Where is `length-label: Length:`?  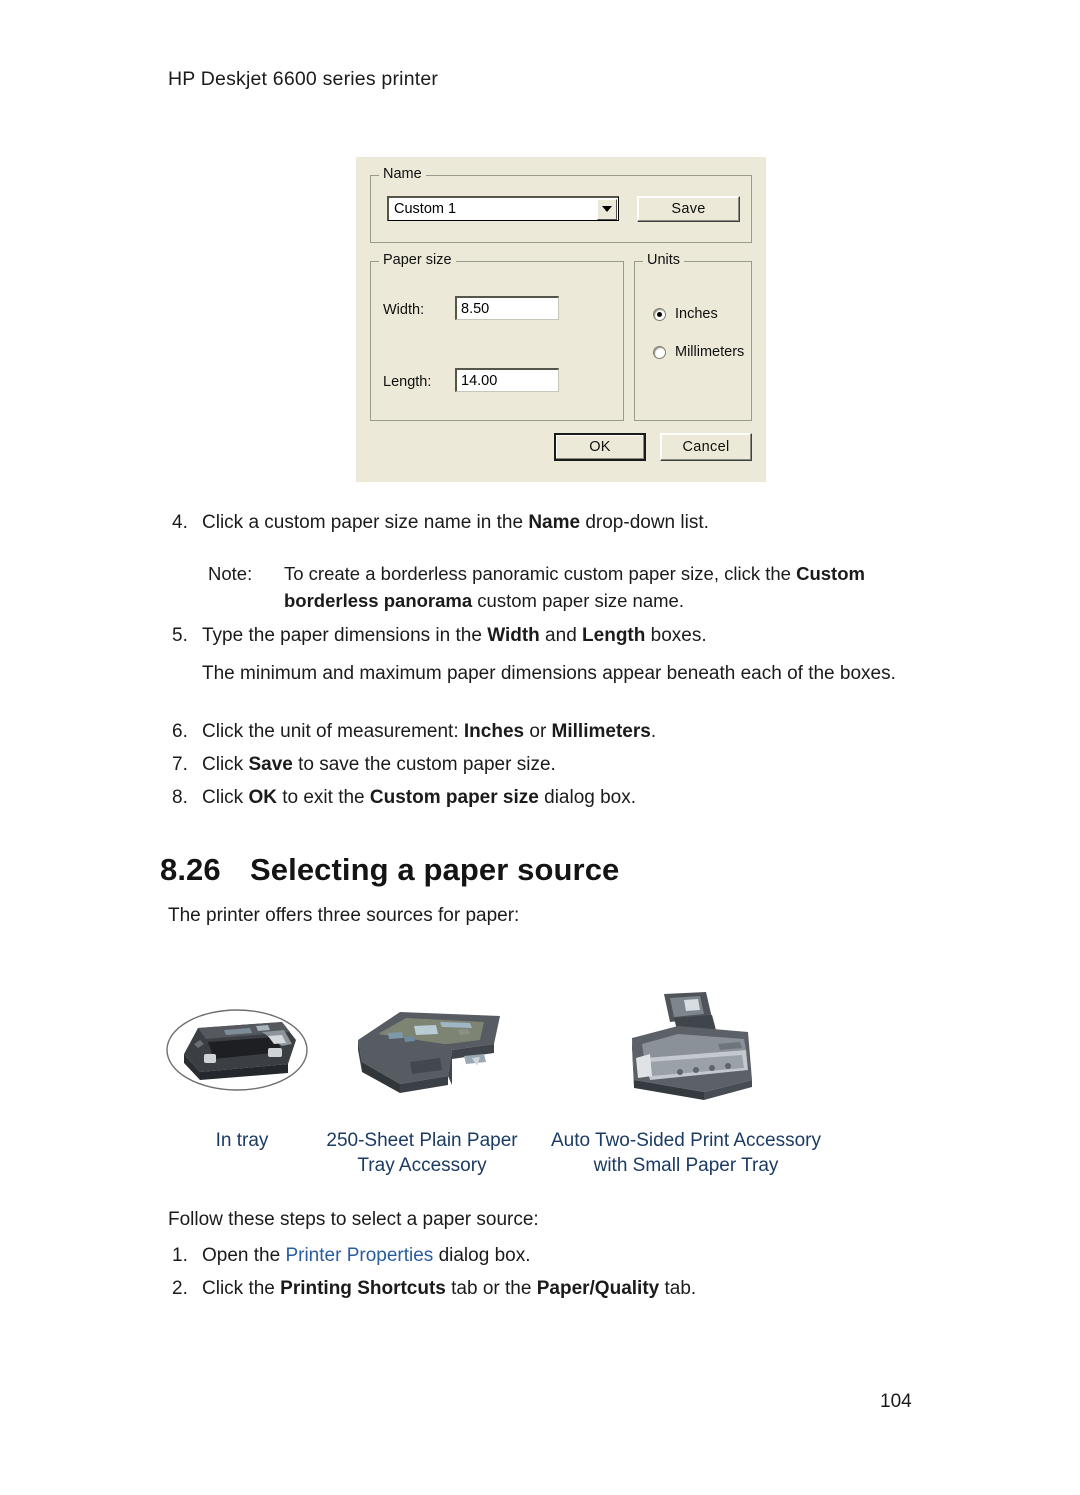
length-label: Length: is located at coordinates (407, 382).